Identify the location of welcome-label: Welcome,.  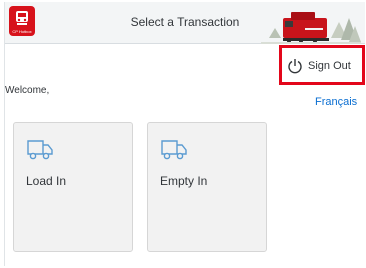
(27, 90).